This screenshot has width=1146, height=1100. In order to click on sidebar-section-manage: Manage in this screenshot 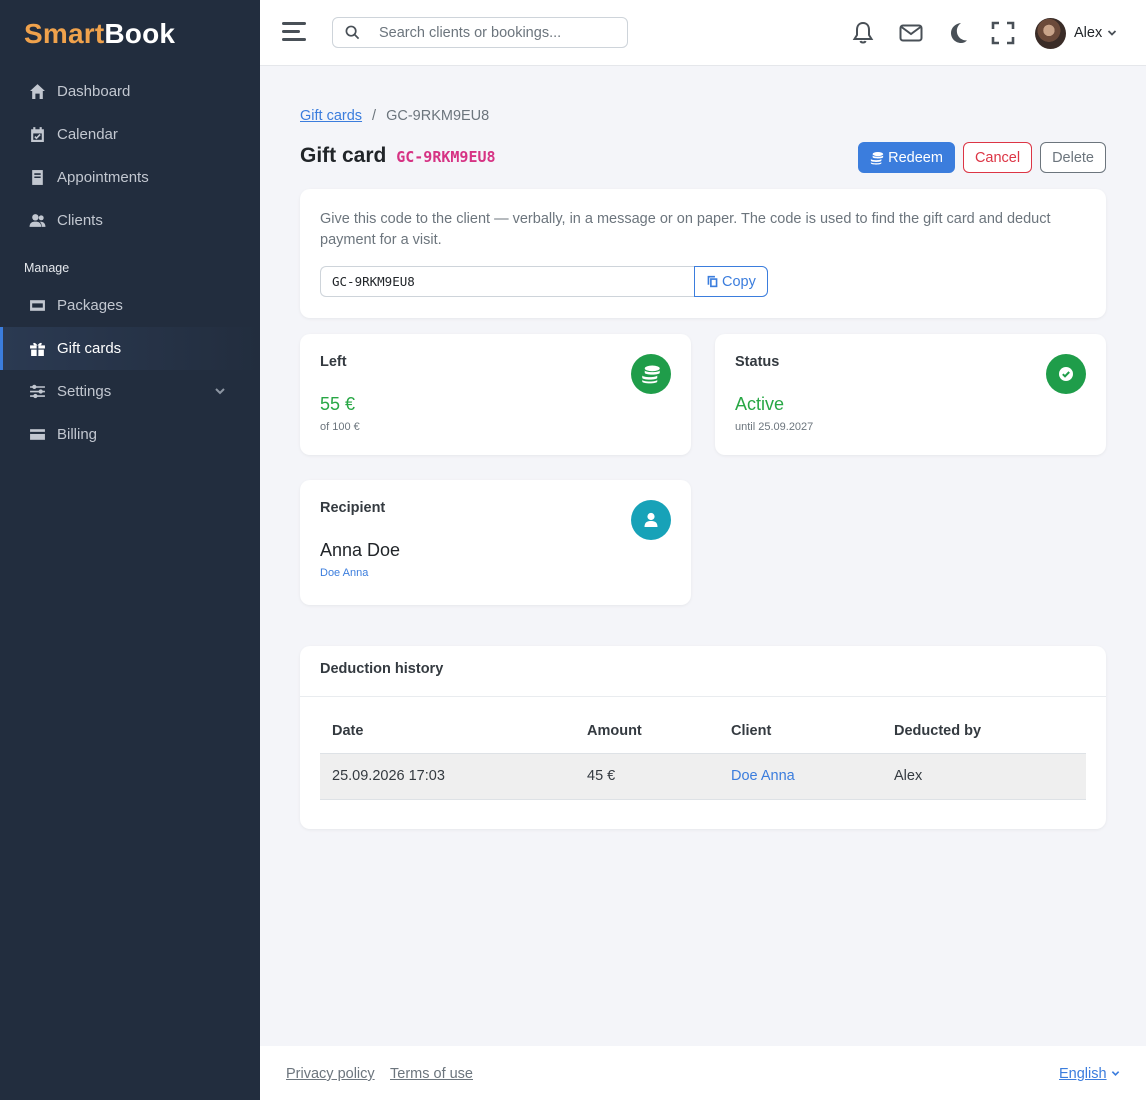, I will do `click(47, 268)`.